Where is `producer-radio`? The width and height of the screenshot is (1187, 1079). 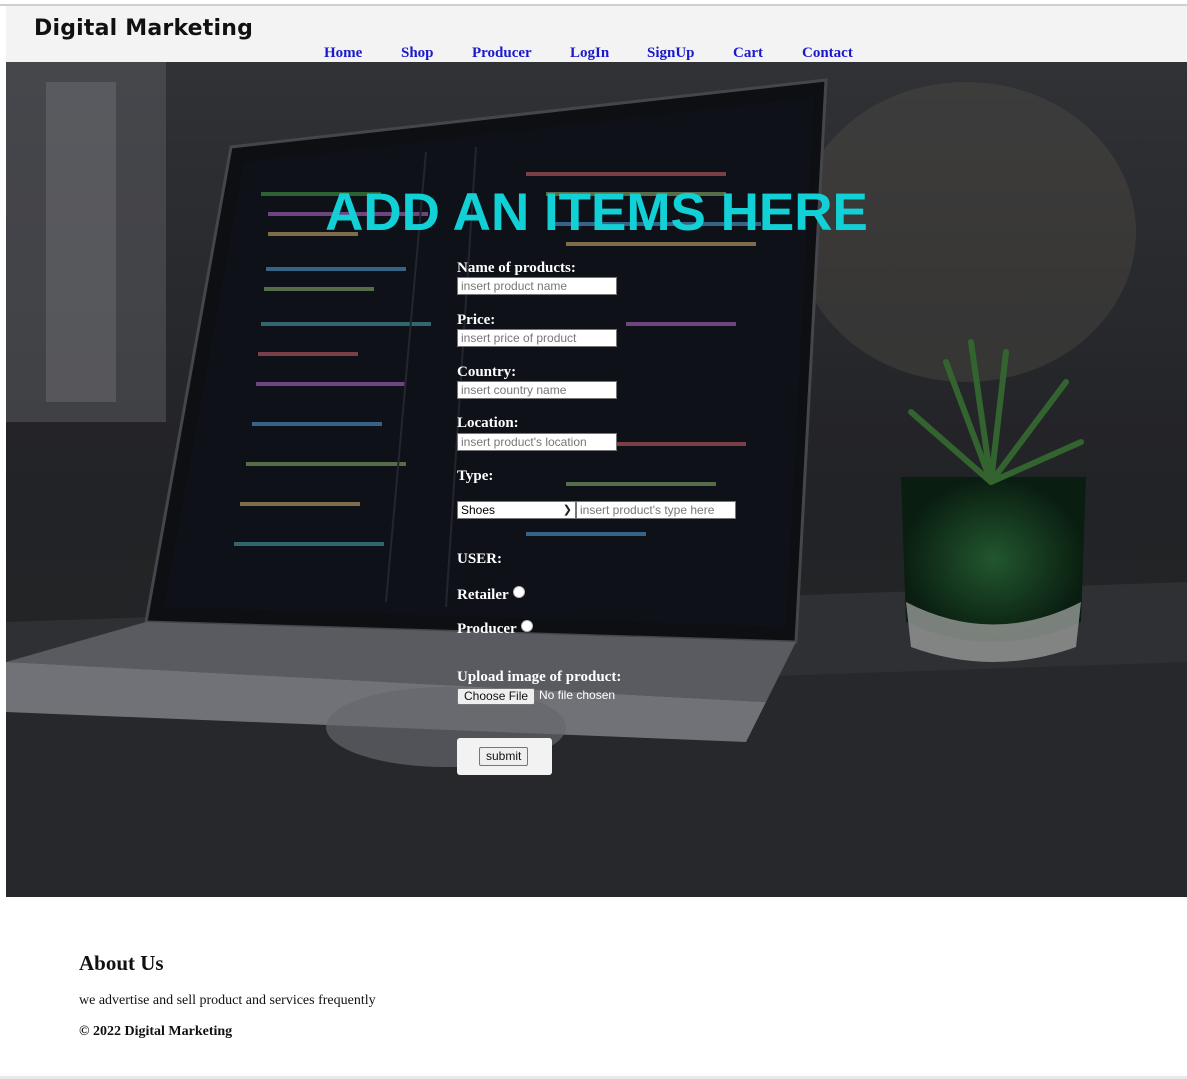 producer-radio is located at coordinates (526, 626).